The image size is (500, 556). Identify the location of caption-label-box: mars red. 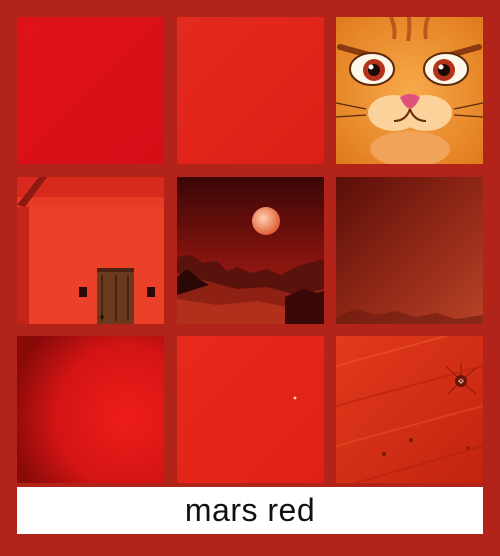
(250, 510).